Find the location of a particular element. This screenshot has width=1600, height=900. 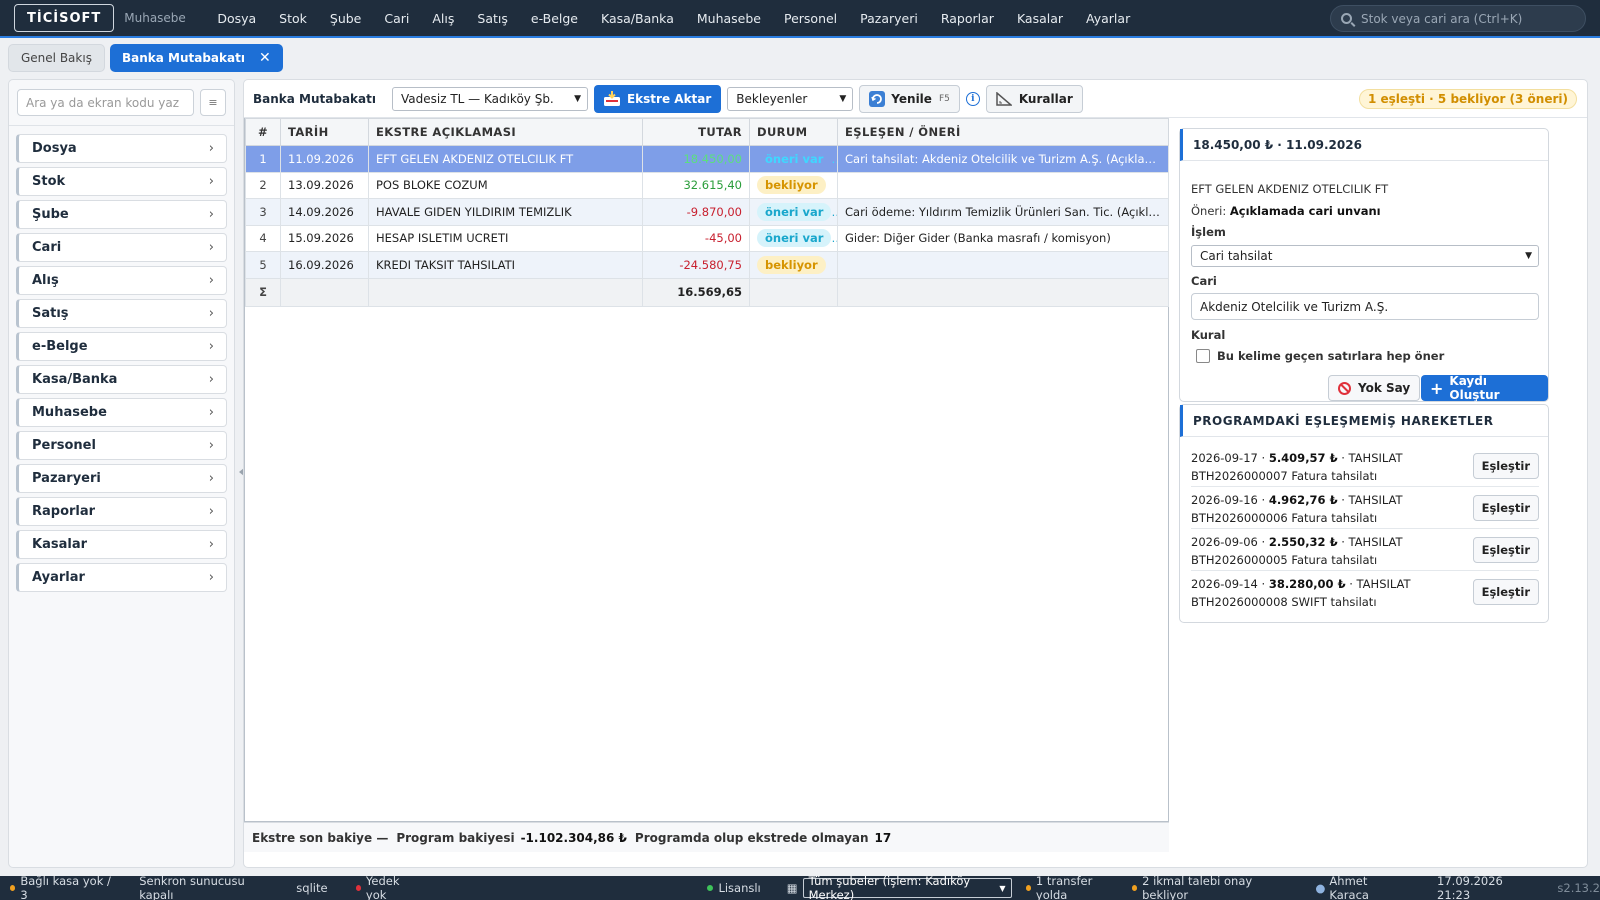

building-icon: ▦ is located at coordinates (792, 888).